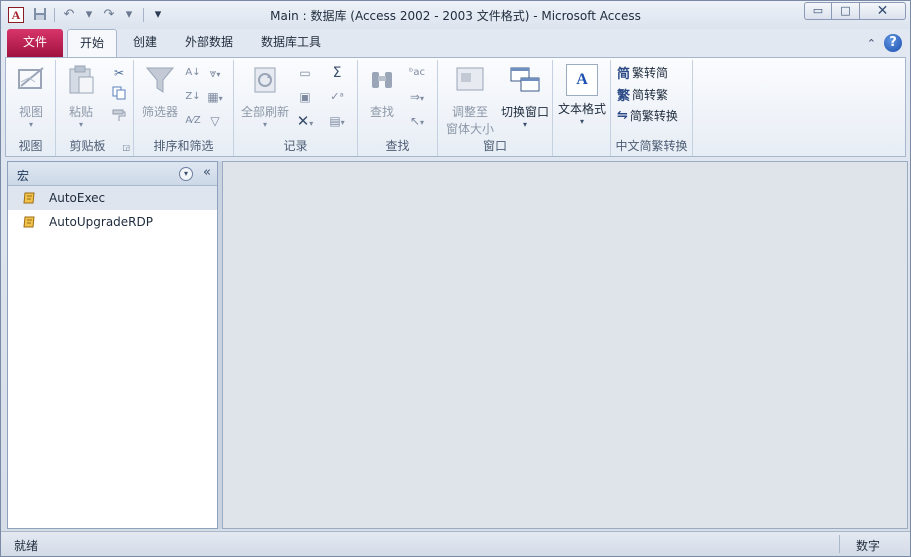 This screenshot has width=911, height=557. I want to click on group-label-view: 视图, so click(30, 146).